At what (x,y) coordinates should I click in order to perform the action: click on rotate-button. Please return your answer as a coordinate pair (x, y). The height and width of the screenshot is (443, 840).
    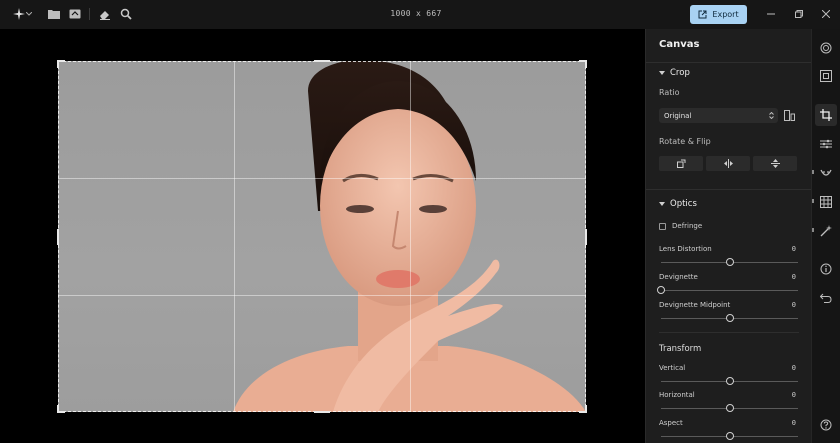
    Looking at the image, I should click on (681, 163).